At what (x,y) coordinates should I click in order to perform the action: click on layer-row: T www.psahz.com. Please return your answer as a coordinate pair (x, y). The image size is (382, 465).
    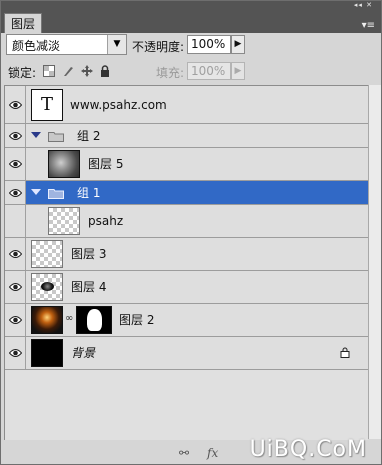
    Looking at the image, I should click on (186, 105).